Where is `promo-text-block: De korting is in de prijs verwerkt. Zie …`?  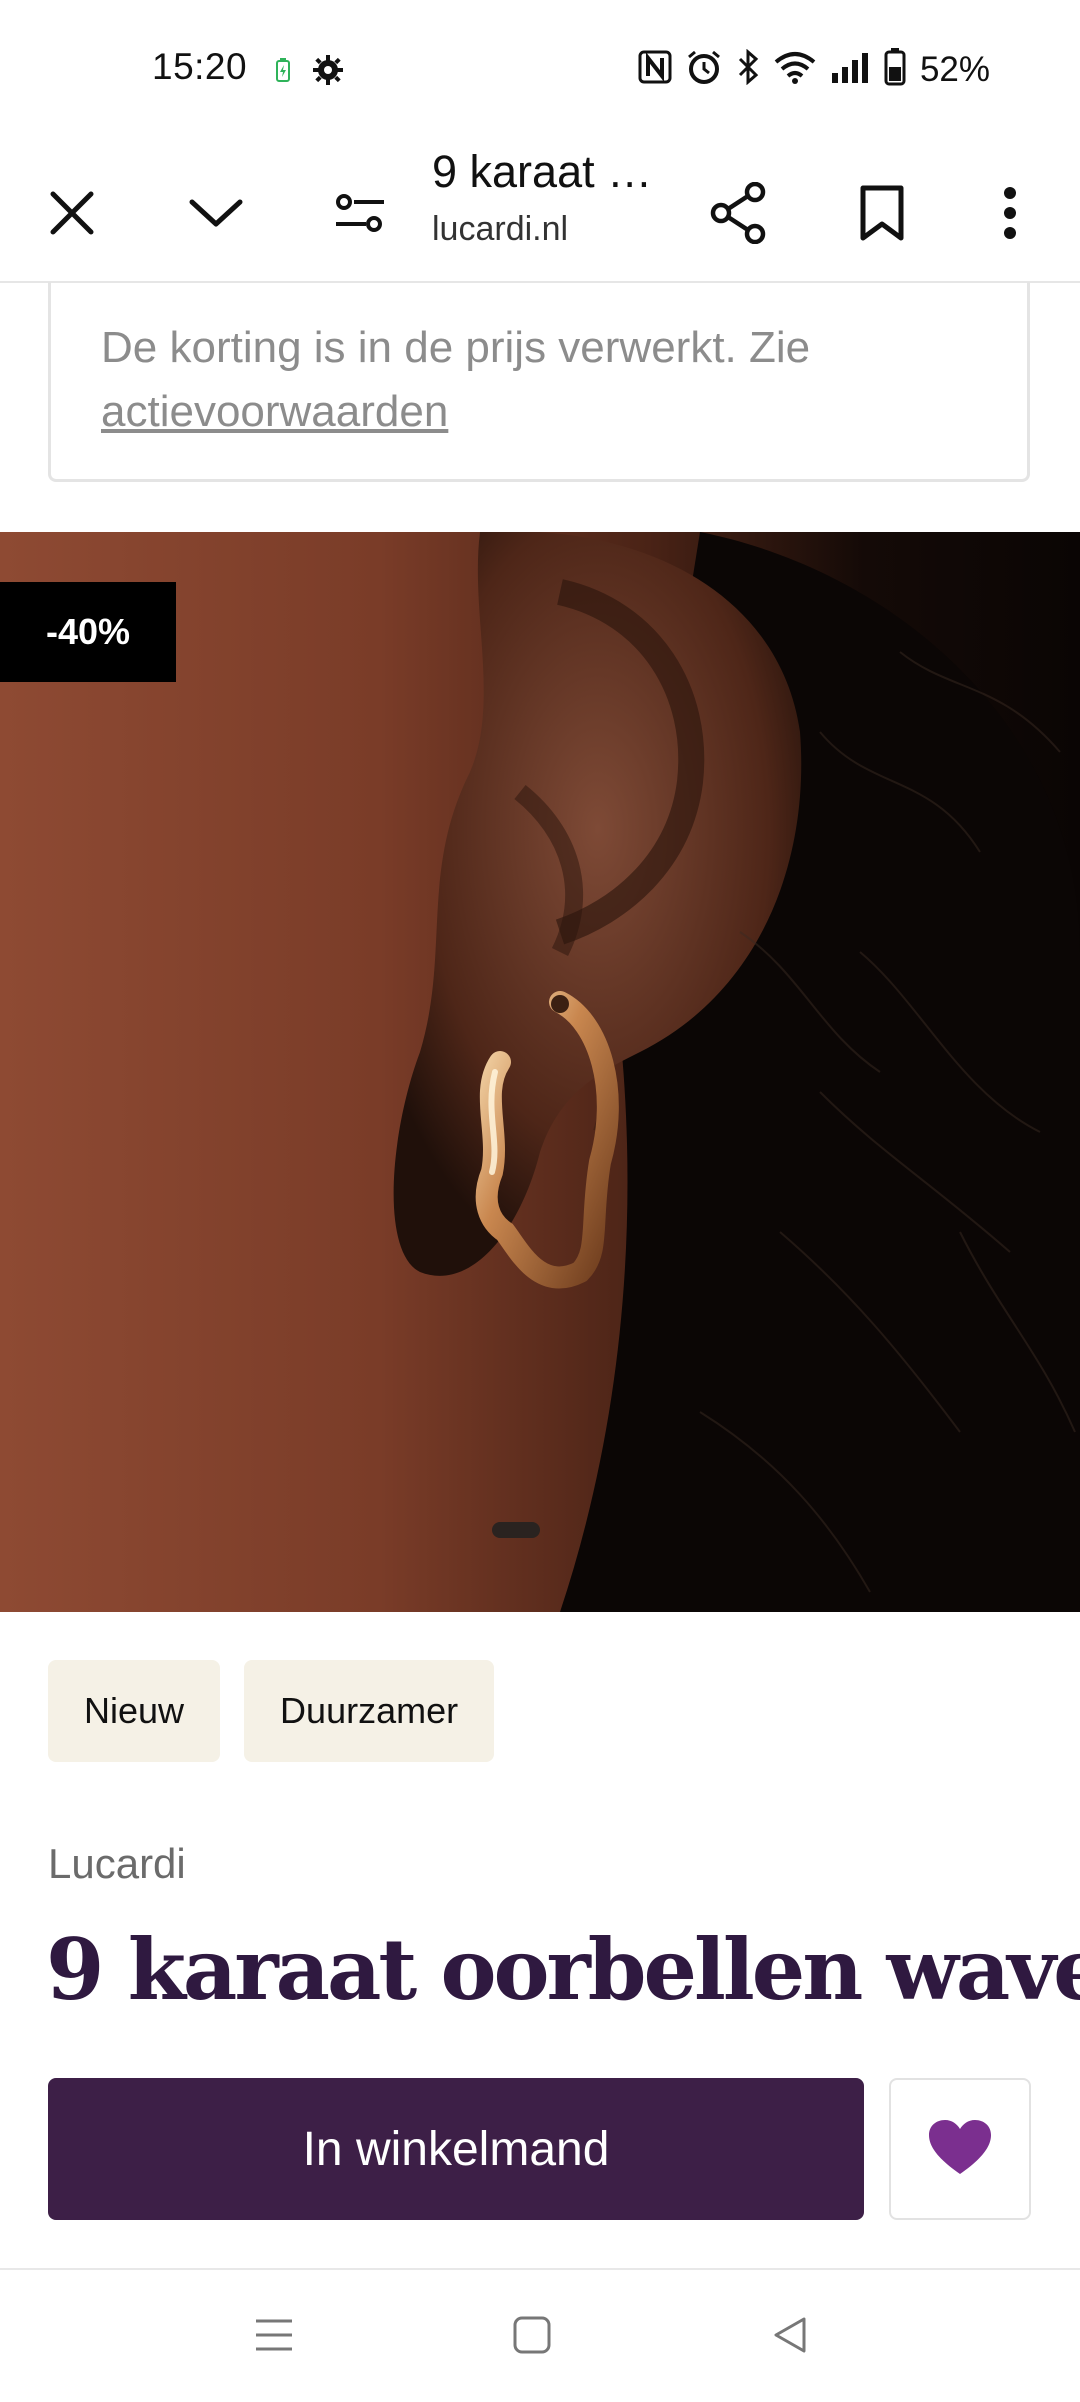
promo-text-block: De korting is in de prijs verwerkt. Zie … is located at coordinates (541, 380).